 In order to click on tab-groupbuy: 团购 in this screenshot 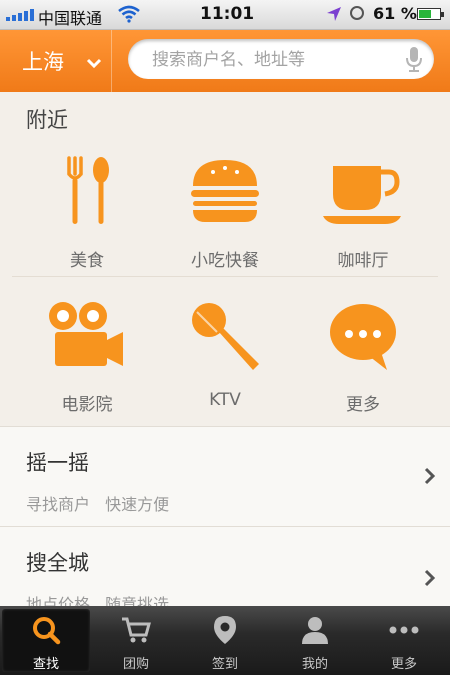, I will do `click(136, 640)`.